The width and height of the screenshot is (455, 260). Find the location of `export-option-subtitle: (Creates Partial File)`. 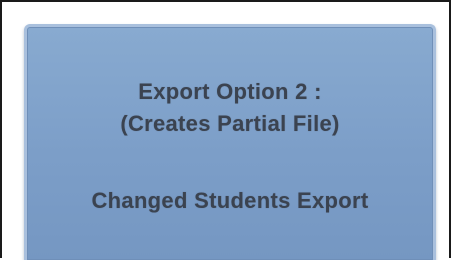

export-option-subtitle: (Creates Partial File) is located at coordinates (230, 123).